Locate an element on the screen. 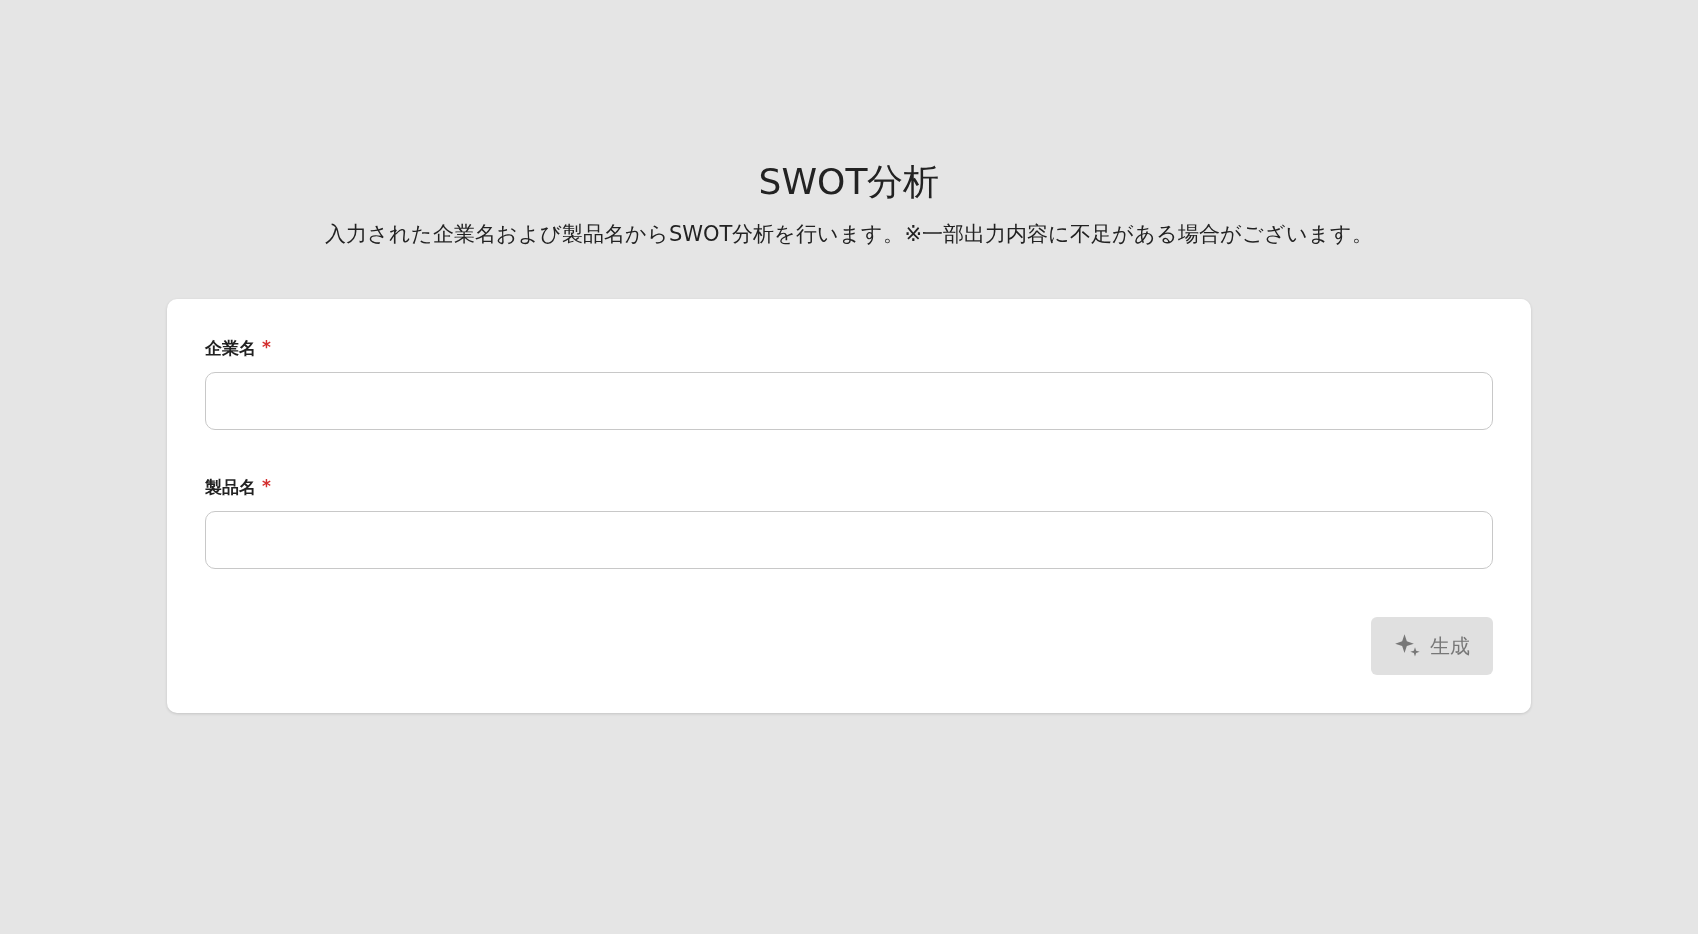  page-title: SWOT分析 is located at coordinates (849, 182).